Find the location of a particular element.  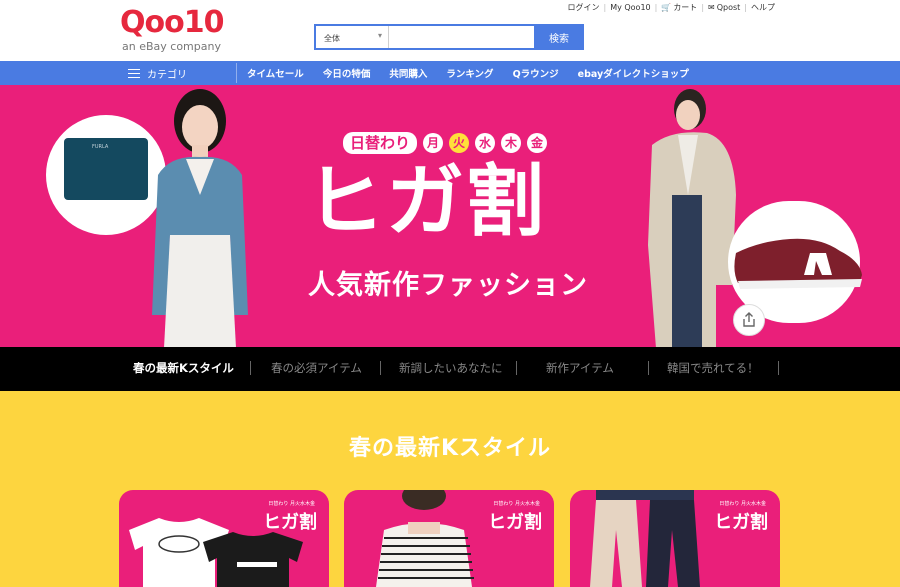

day-thu: 木 is located at coordinates (511, 143).